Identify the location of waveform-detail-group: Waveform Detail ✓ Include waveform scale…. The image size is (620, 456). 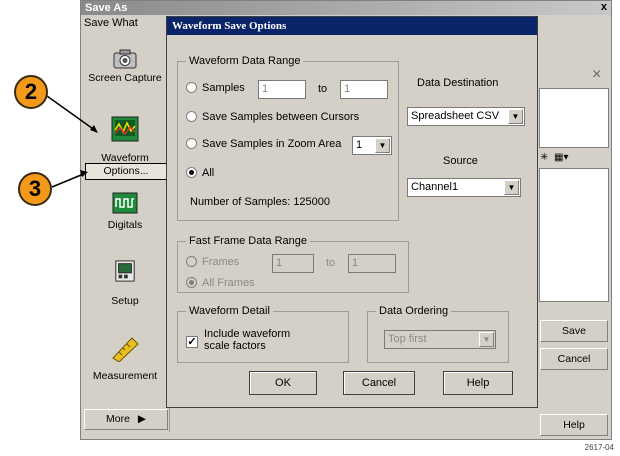
(263, 334).